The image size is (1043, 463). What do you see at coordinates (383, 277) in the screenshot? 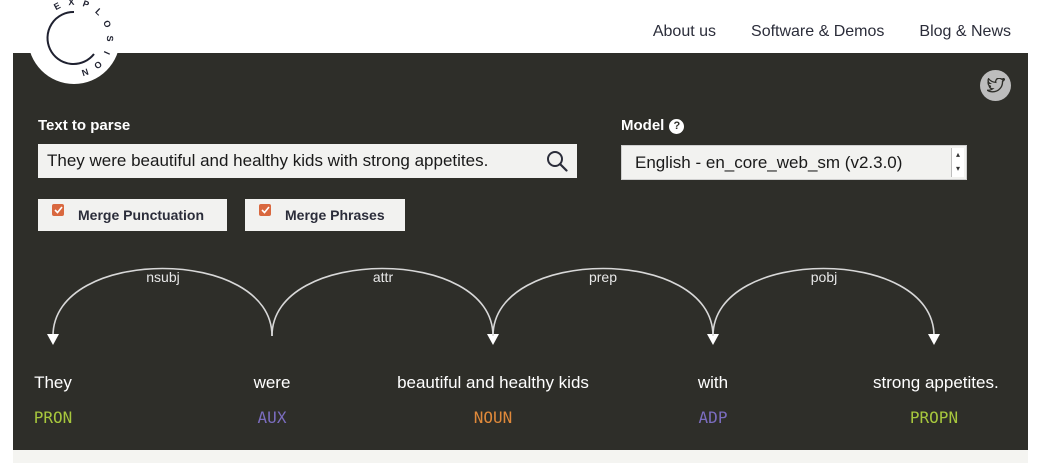
I see `dependency-label: attr` at bounding box center [383, 277].